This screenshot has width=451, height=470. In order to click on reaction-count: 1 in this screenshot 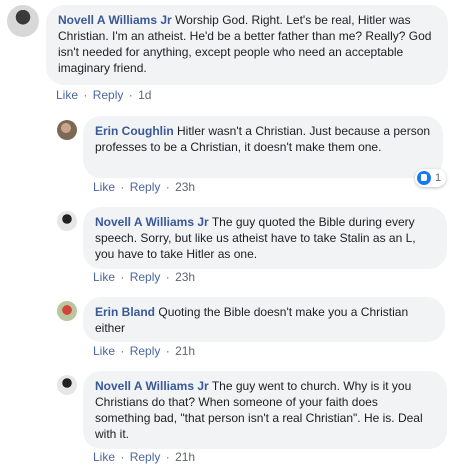, I will do `click(438, 178)`.